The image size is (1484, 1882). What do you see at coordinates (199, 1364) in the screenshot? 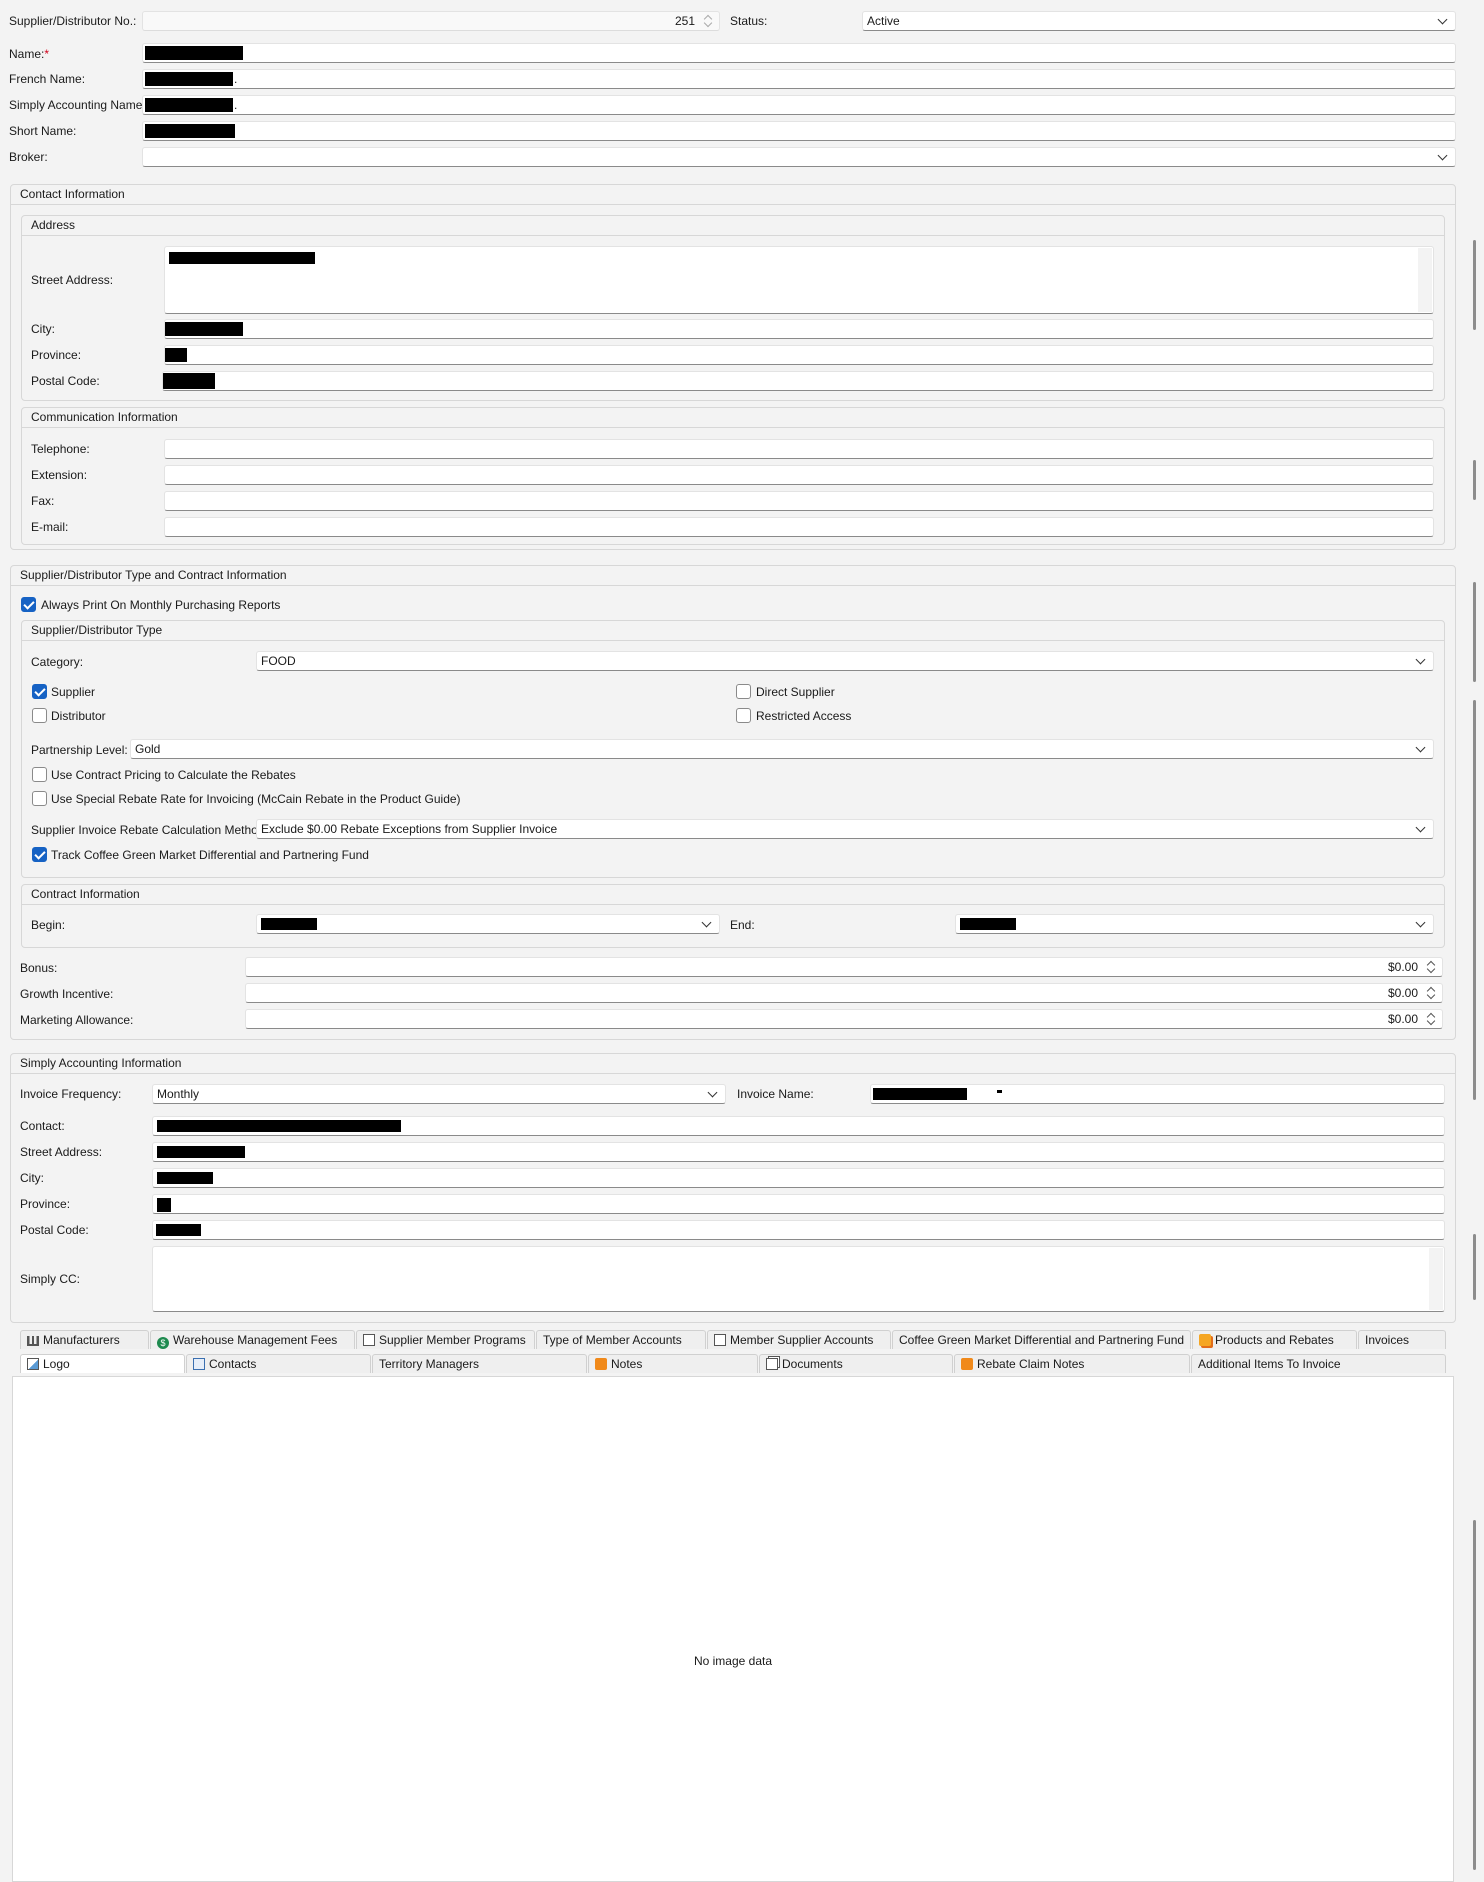
I see `contact-card-icon` at bounding box center [199, 1364].